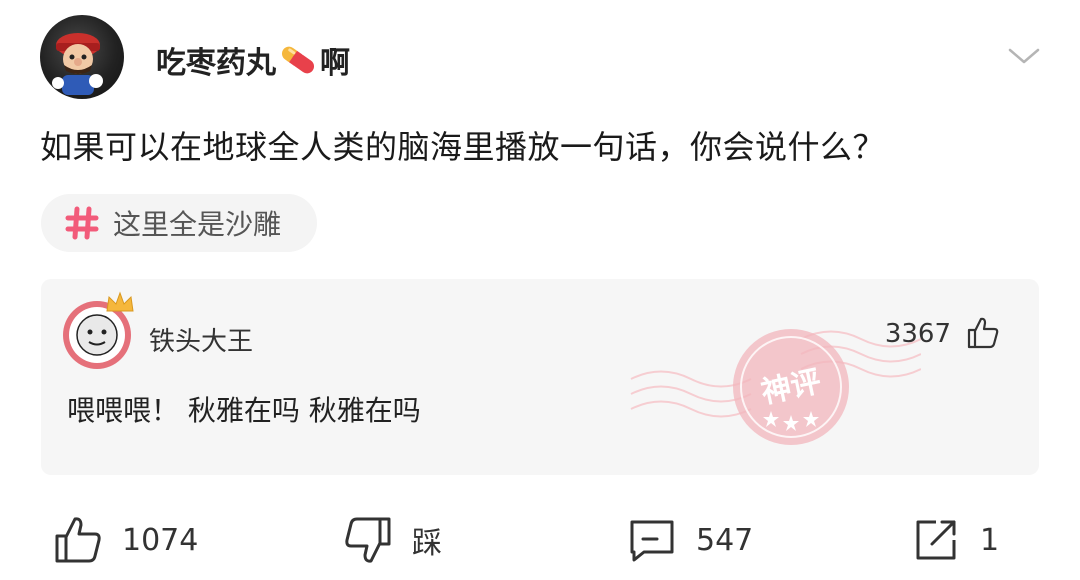  Describe the element at coordinates (689, 540) in the screenshot. I see `comment-button: 547` at that location.